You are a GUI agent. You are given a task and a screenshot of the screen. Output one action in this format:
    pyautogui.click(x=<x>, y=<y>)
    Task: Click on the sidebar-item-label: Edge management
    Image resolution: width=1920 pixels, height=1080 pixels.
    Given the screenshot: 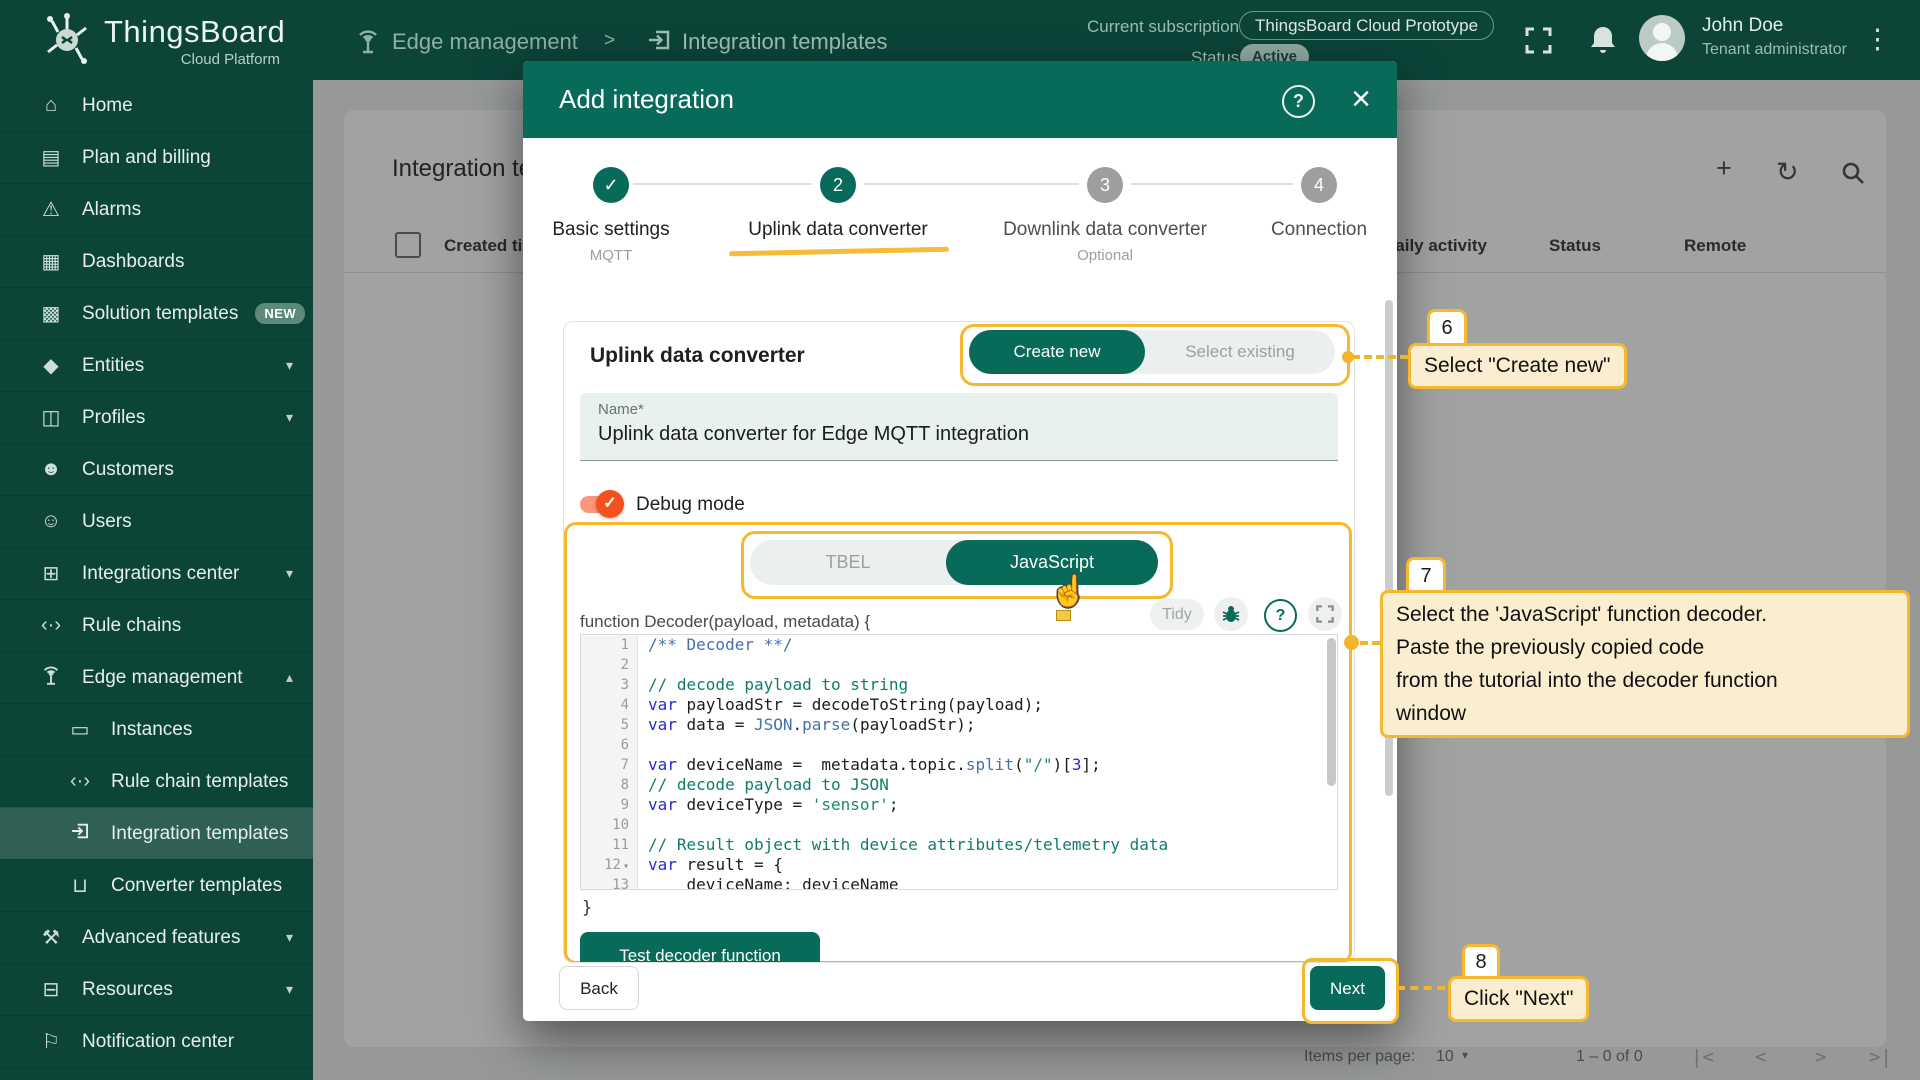 What is the action you would take?
    pyautogui.click(x=162, y=677)
    